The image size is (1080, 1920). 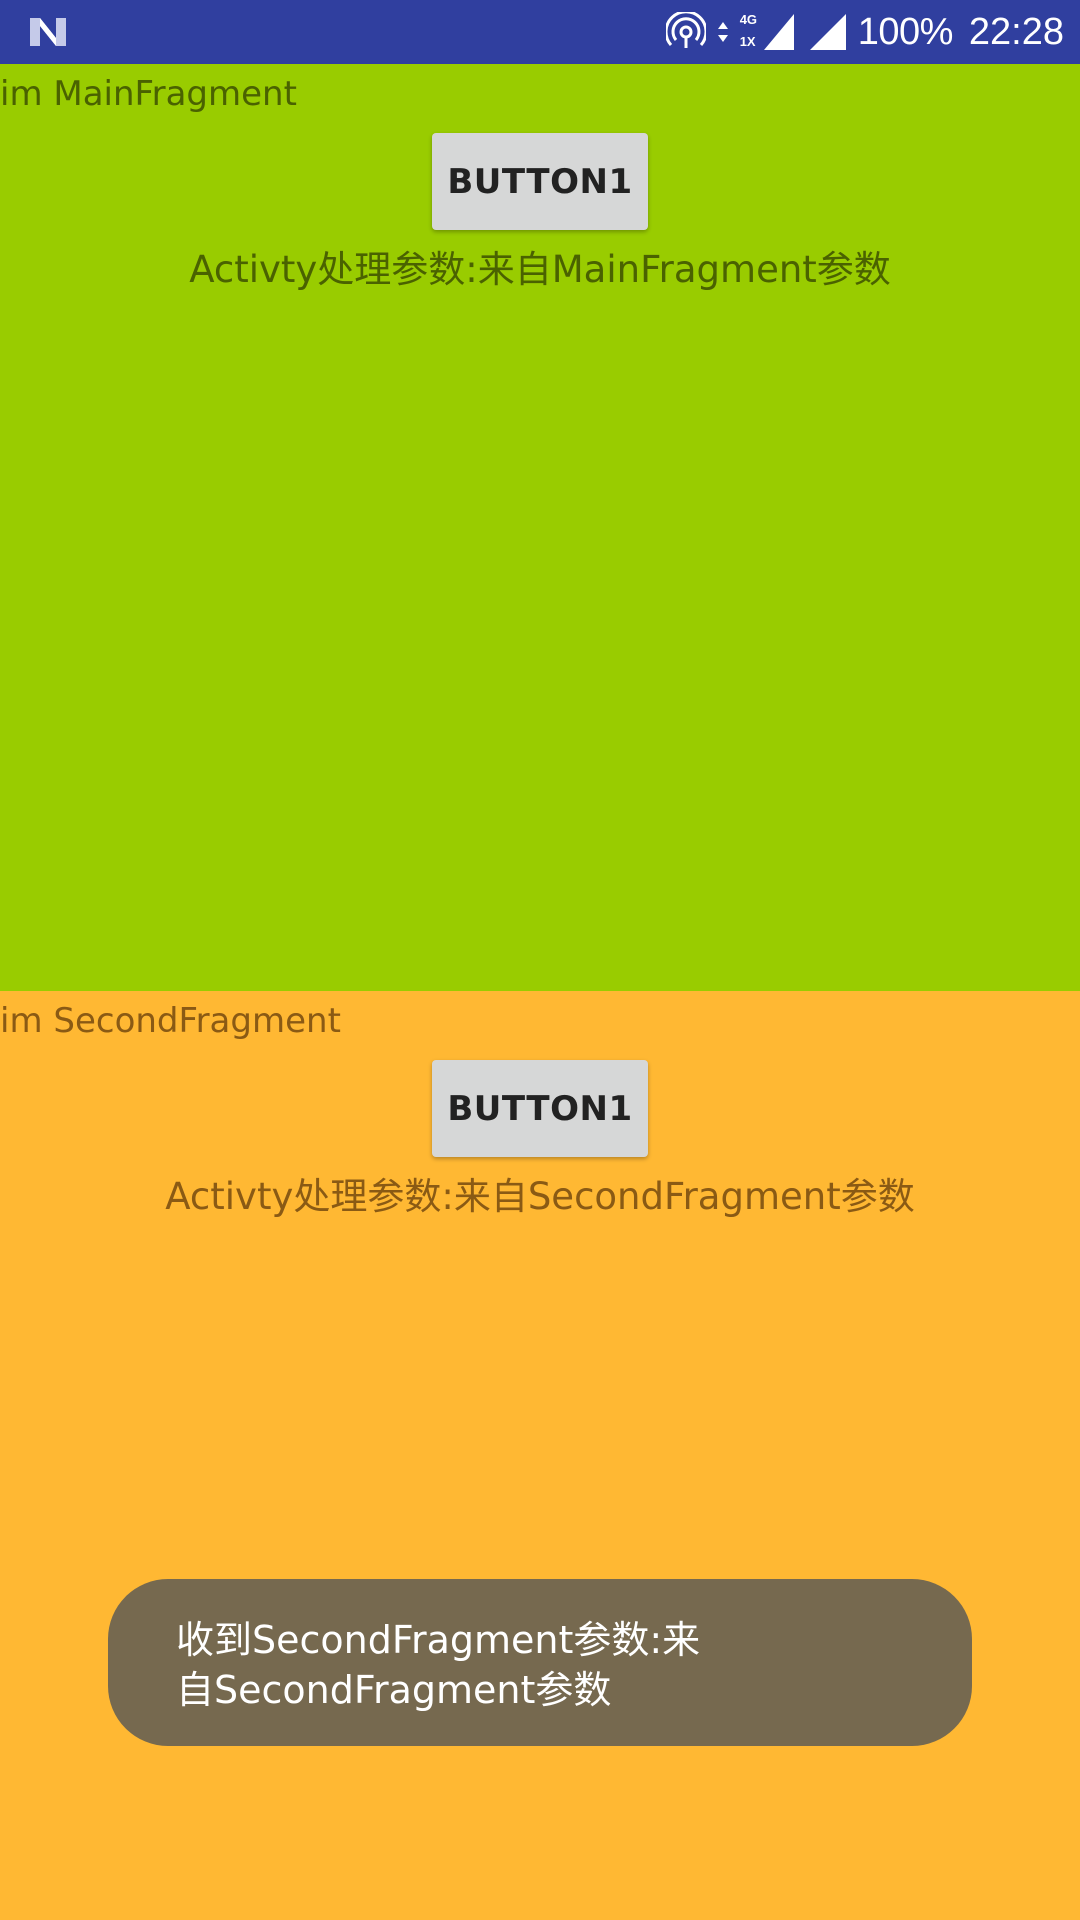 What do you see at coordinates (540, 1196) in the screenshot?
I see `second-fragment-result: Activty处理参数:来自SecondFragment参数` at bounding box center [540, 1196].